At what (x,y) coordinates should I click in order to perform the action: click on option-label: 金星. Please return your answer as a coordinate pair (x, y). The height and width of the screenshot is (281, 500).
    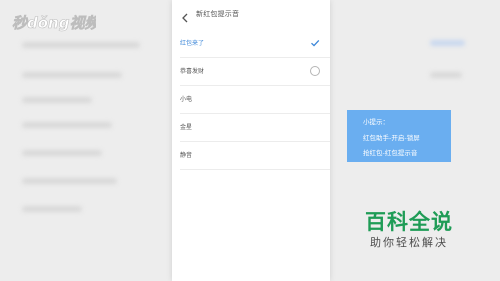
    Looking at the image, I should click on (186, 127).